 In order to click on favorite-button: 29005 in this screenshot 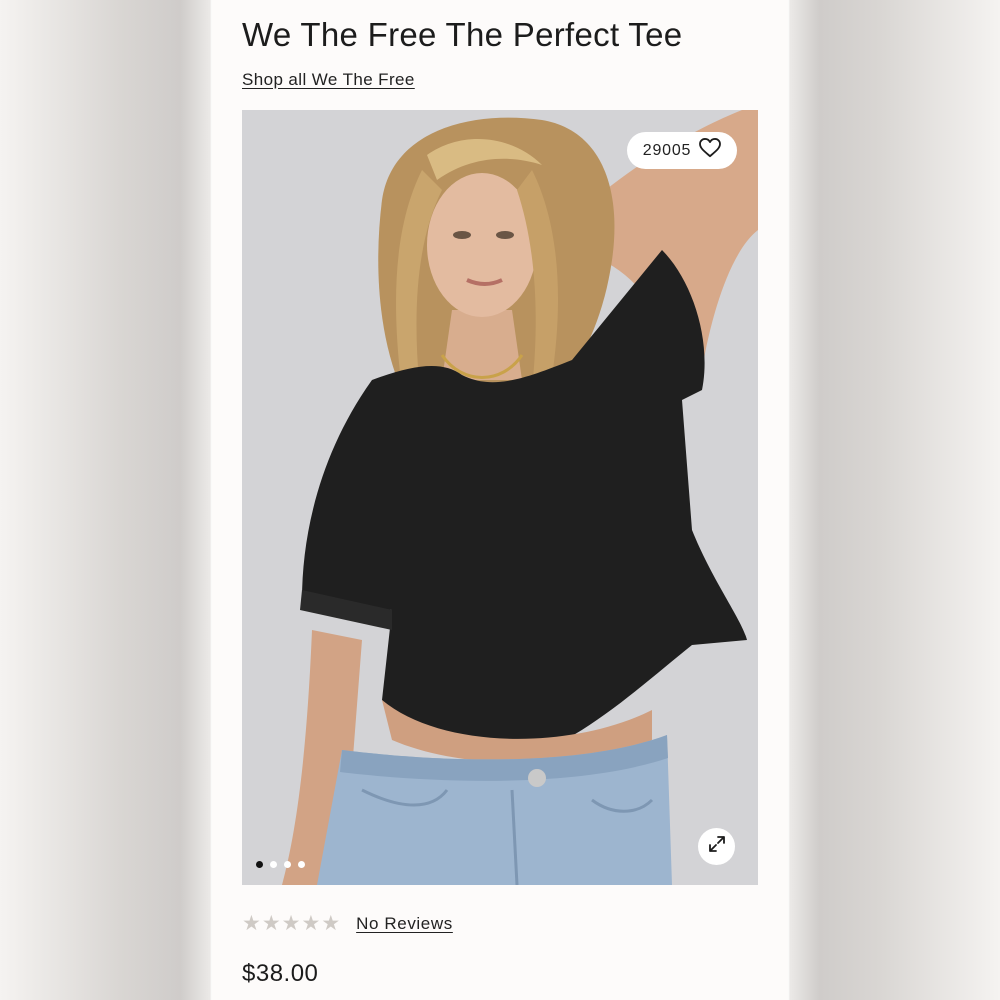, I will do `click(682, 150)`.